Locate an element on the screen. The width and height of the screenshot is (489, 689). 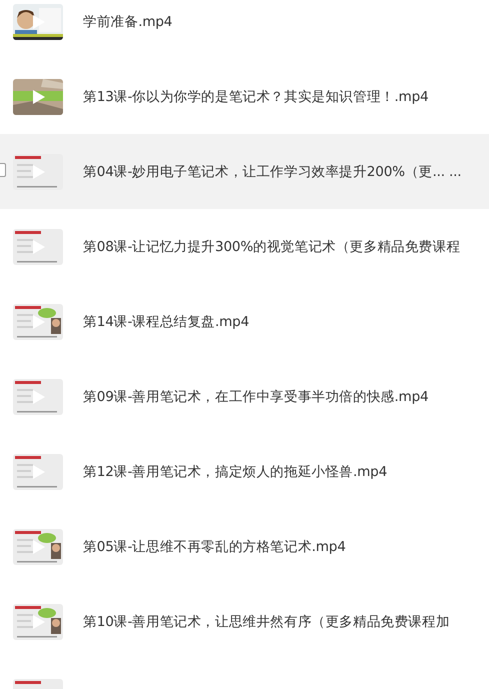
file-row: 学前准备.mp4 is located at coordinates (244, 29).